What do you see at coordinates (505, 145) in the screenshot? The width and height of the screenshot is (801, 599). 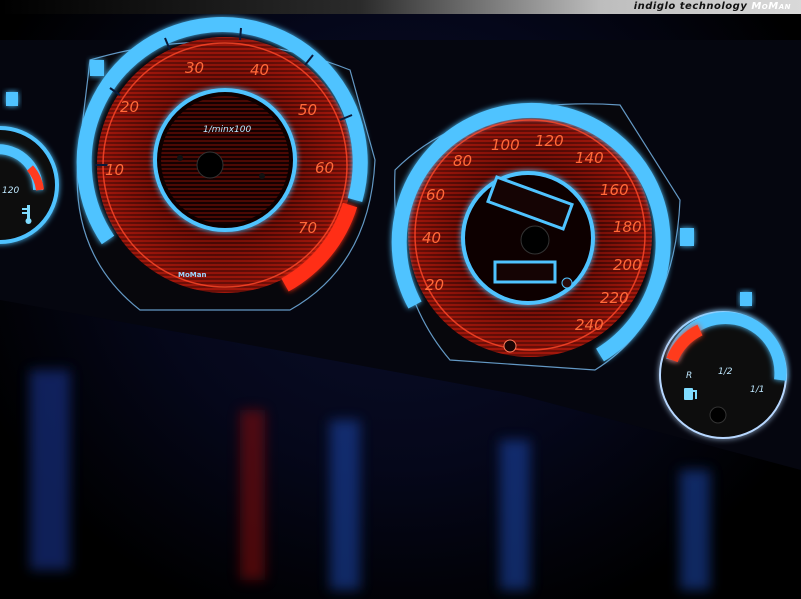 I see `speedo-label-100: 100` at bounding box center [505, 145].